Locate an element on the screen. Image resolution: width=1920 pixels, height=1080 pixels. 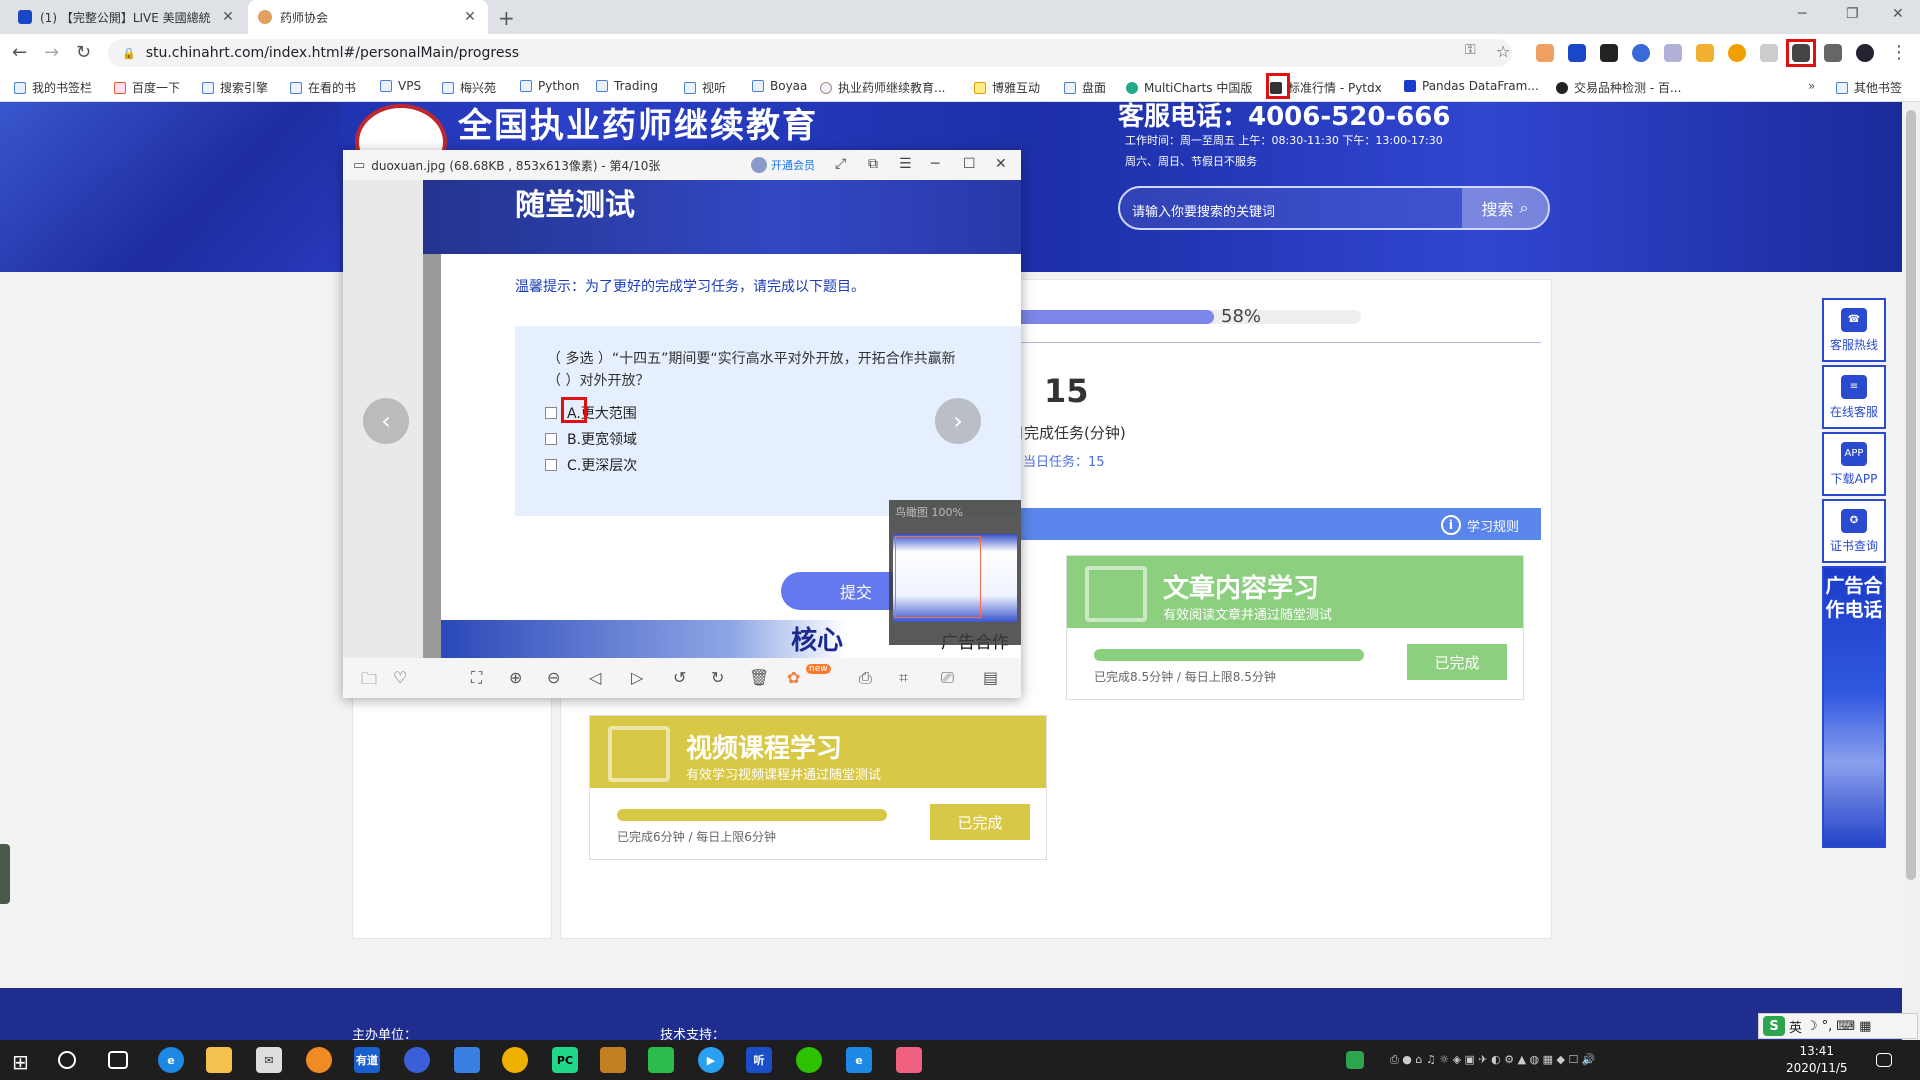
store-icon is located at coordinates (467, 1060).